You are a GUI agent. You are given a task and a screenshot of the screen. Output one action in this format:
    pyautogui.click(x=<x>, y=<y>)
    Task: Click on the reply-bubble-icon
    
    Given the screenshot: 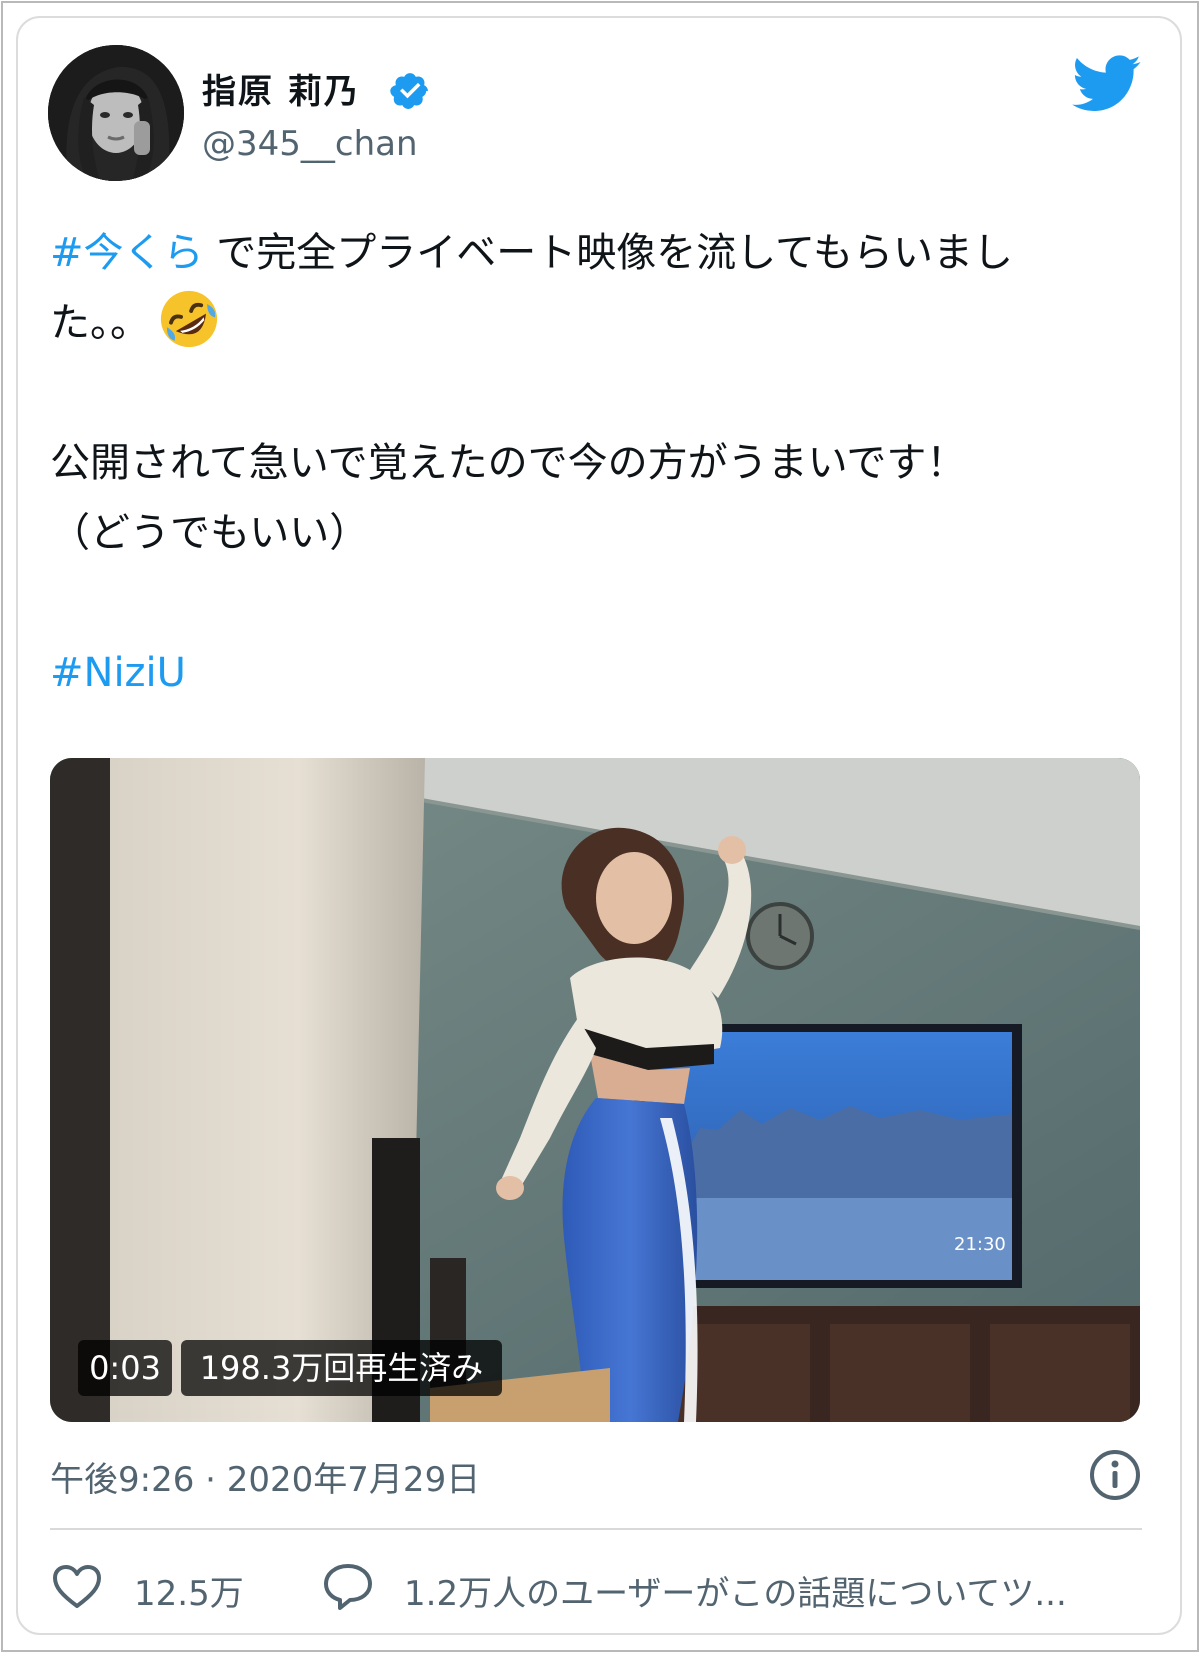 What is the action you would take?
    pyautogui.click(x=348, y=1587)
    